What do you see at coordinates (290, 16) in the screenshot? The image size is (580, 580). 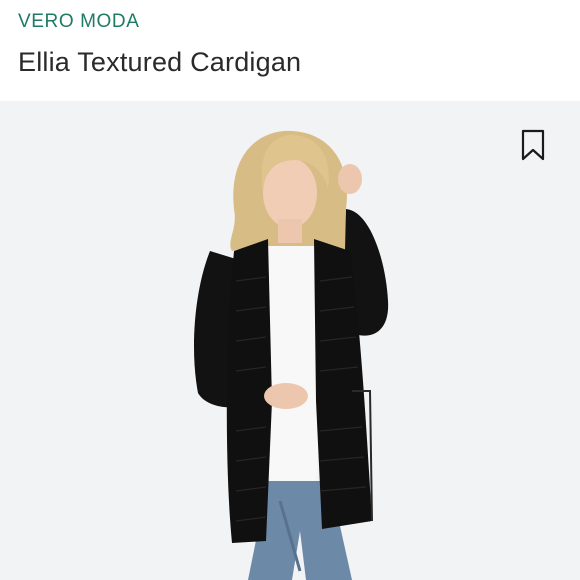 I see `brand-name: VERO MODA` at bounding box center [290, 16].